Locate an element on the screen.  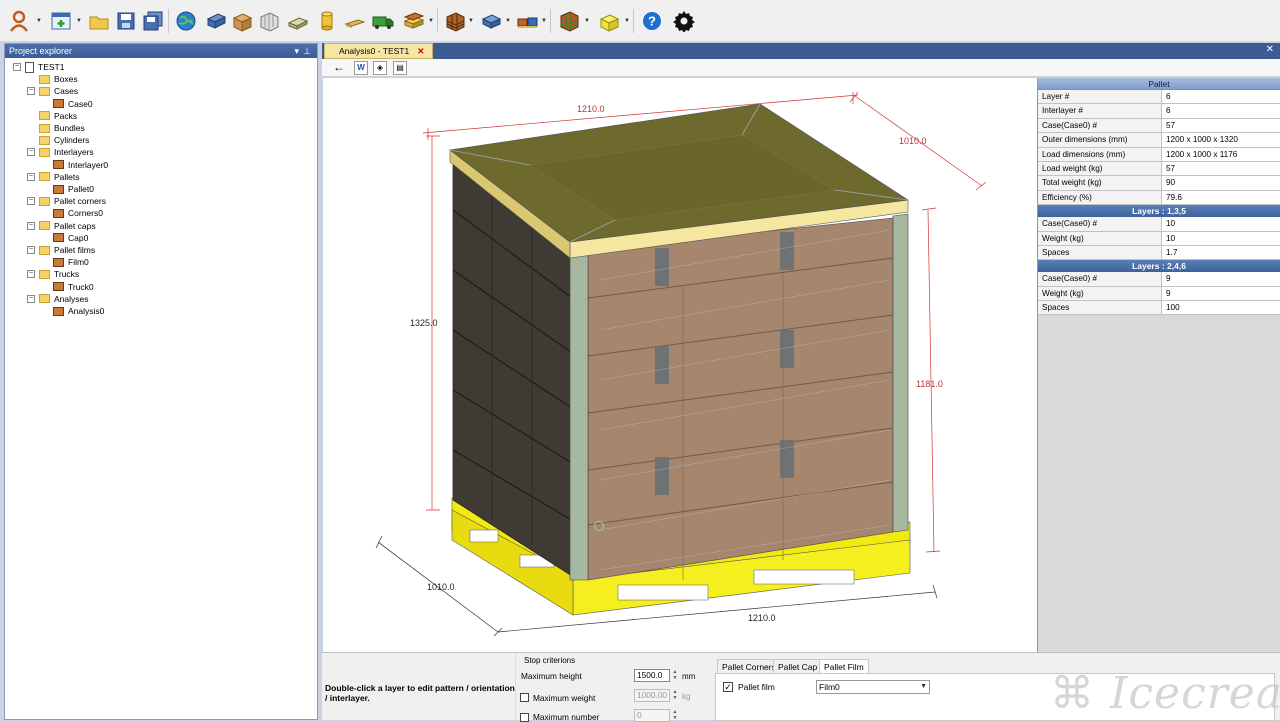
tree-folder-pallets: Pallets is located at coordinates (59, 177).